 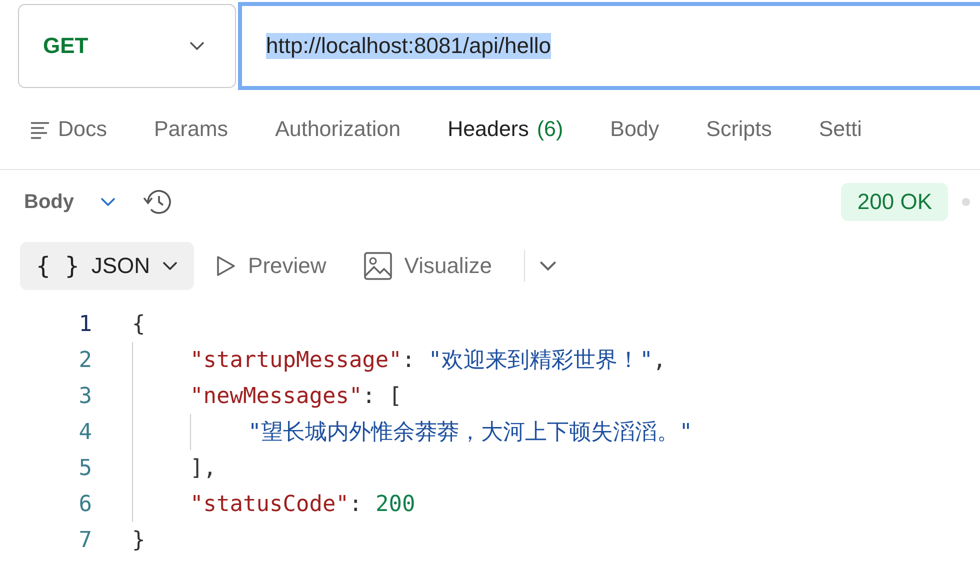 I want to click on braces-icon: { }, so click(x=58, y=266).